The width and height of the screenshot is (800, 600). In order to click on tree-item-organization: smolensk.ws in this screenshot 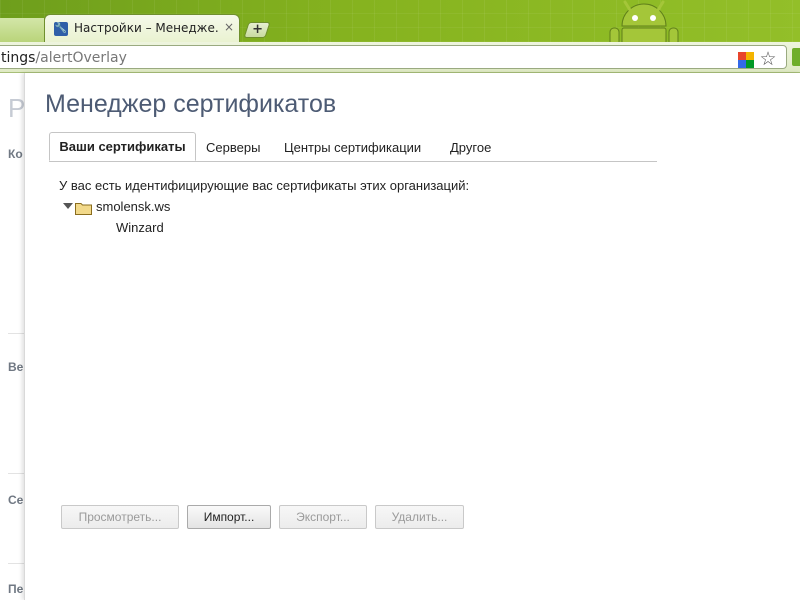, I will do `click(133, 206)`.